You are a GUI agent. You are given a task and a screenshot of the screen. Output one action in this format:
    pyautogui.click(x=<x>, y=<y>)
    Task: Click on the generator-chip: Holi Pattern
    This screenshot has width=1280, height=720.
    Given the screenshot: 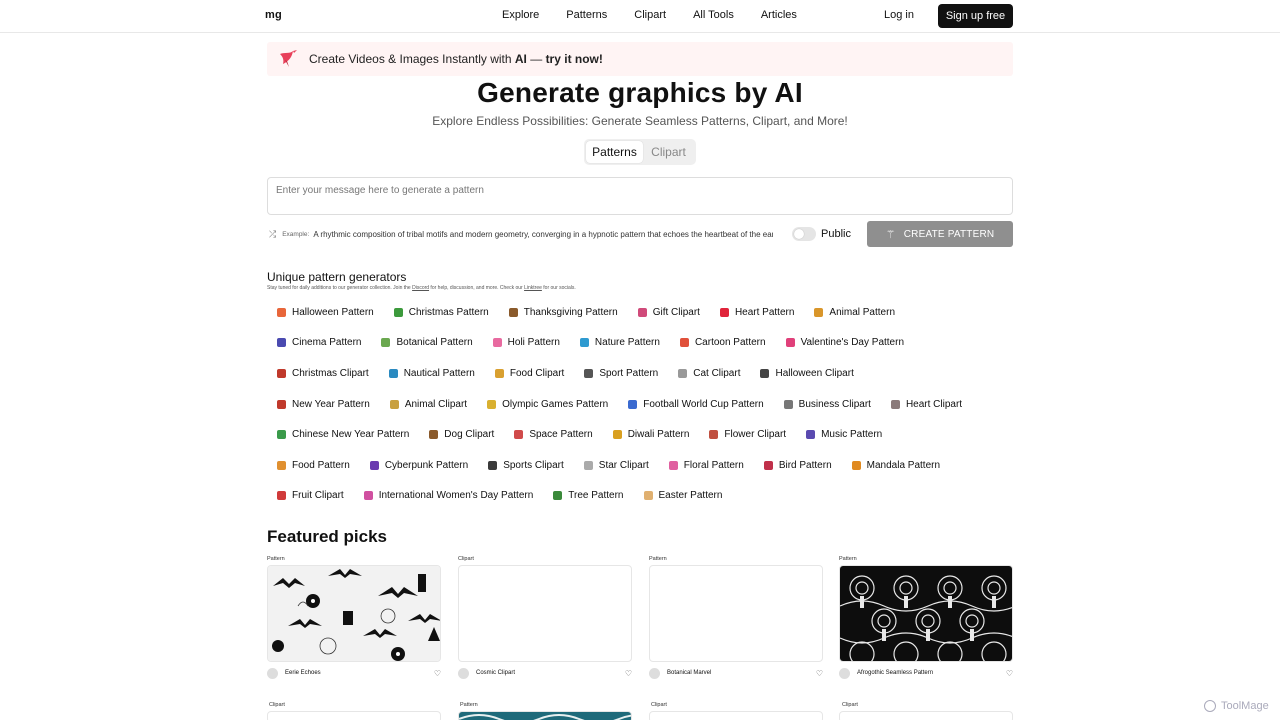 What is the action you would take?
    pyautogui.click(x=526, y=343)
    